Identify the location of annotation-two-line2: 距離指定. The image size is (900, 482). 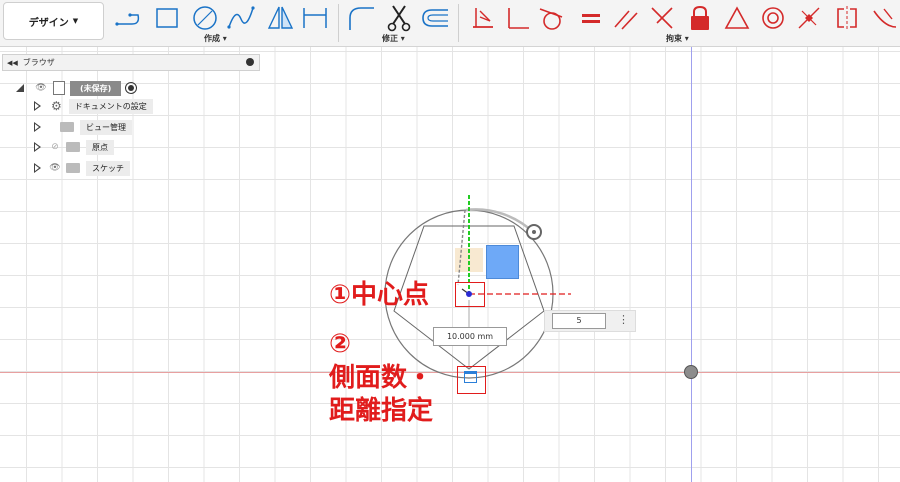
(381, 411).